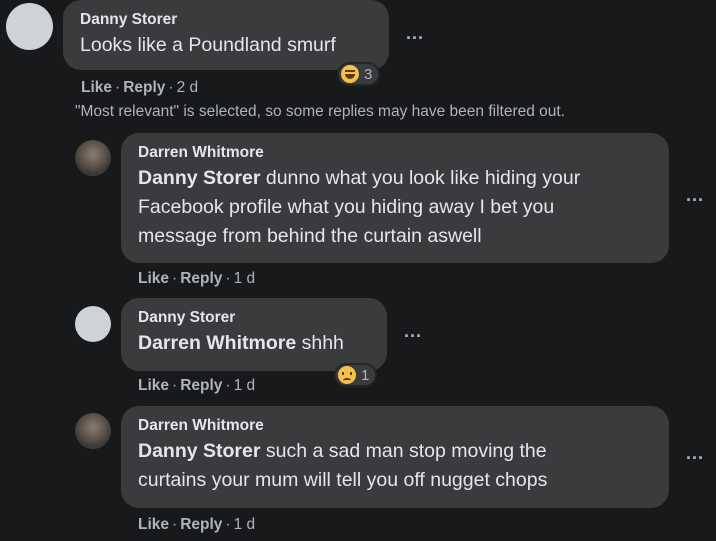 Image resolution: width=716 pixels, height=541 pixels. Describe the element at coordinates (310, 236) in the screenshot. I see `comment-line: message from behind the curtain aswell` at that location.